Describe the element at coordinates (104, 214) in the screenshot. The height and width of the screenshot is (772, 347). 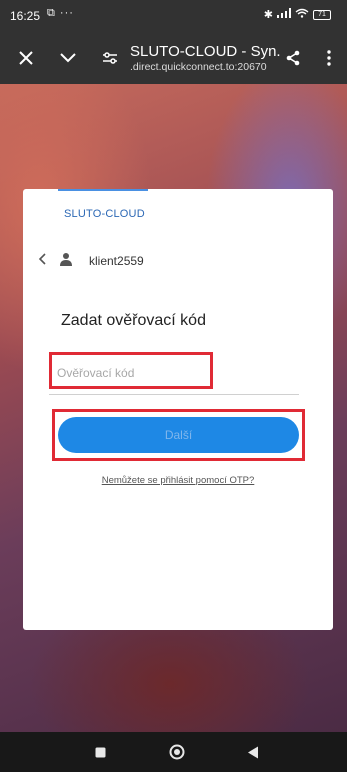
I see `brand-name: SLUTO-CLOUD` at that location.